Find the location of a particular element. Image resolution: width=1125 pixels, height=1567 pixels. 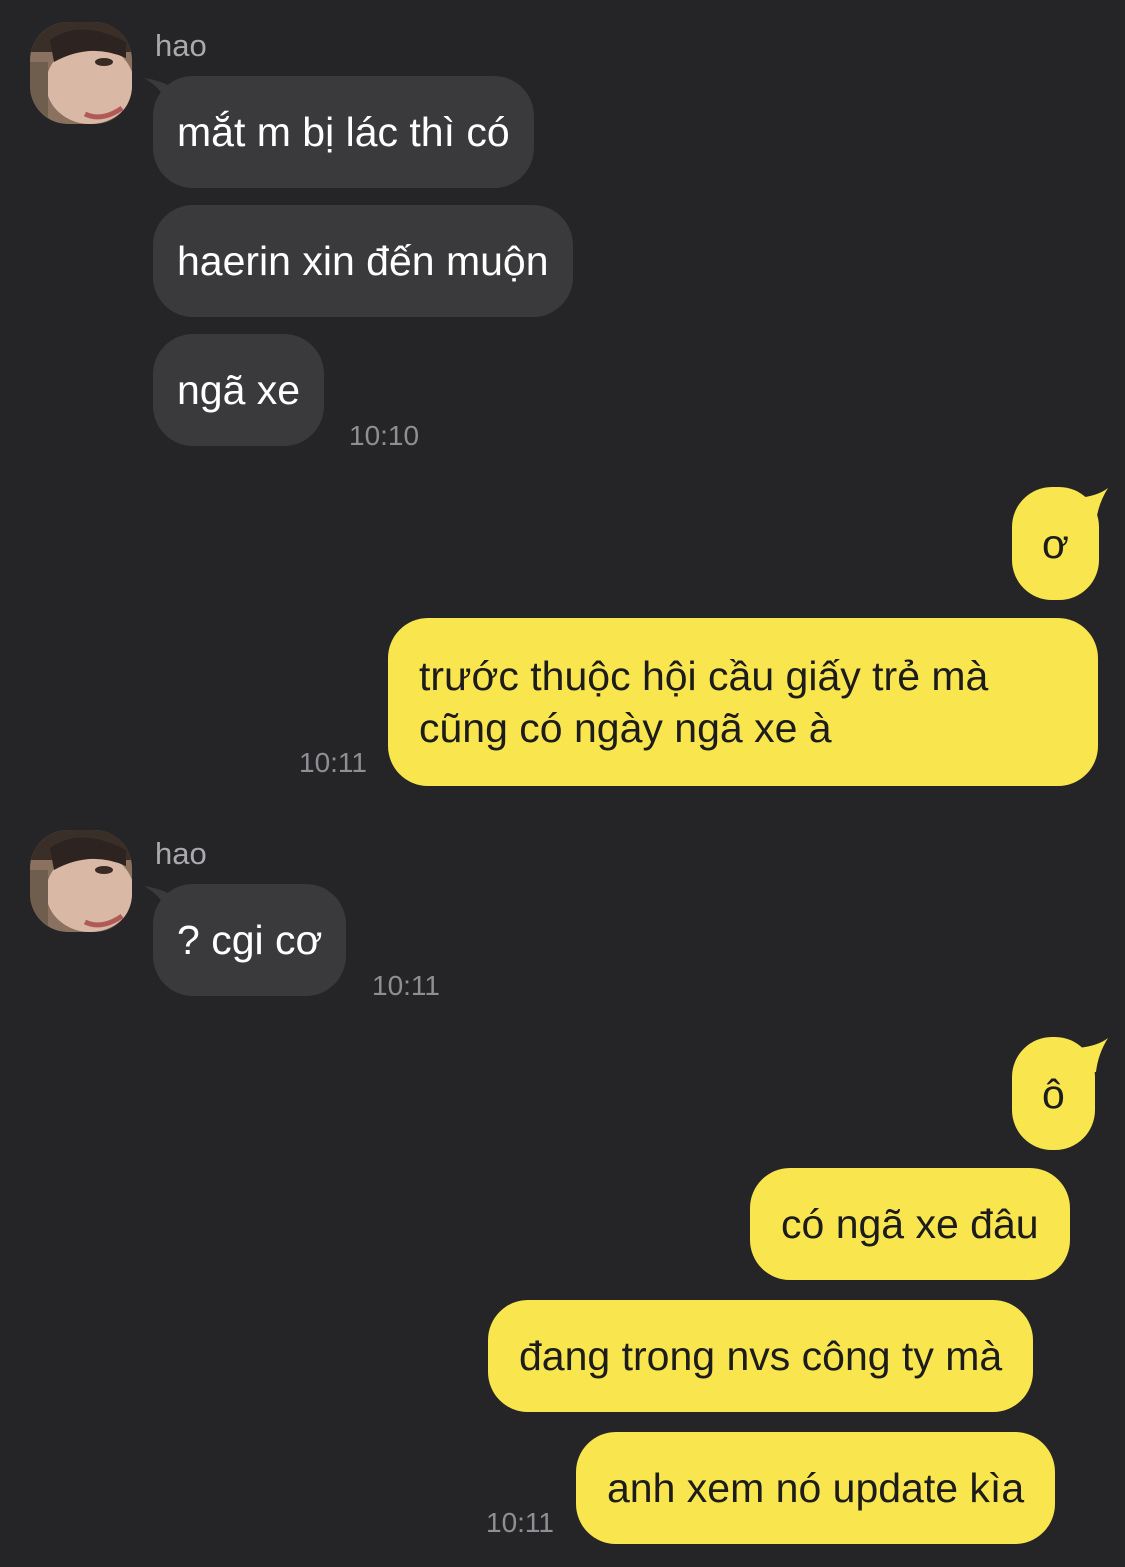

message-bubble-outgoing: anh xem nó update kìa is located at coordinates (816, 1488).